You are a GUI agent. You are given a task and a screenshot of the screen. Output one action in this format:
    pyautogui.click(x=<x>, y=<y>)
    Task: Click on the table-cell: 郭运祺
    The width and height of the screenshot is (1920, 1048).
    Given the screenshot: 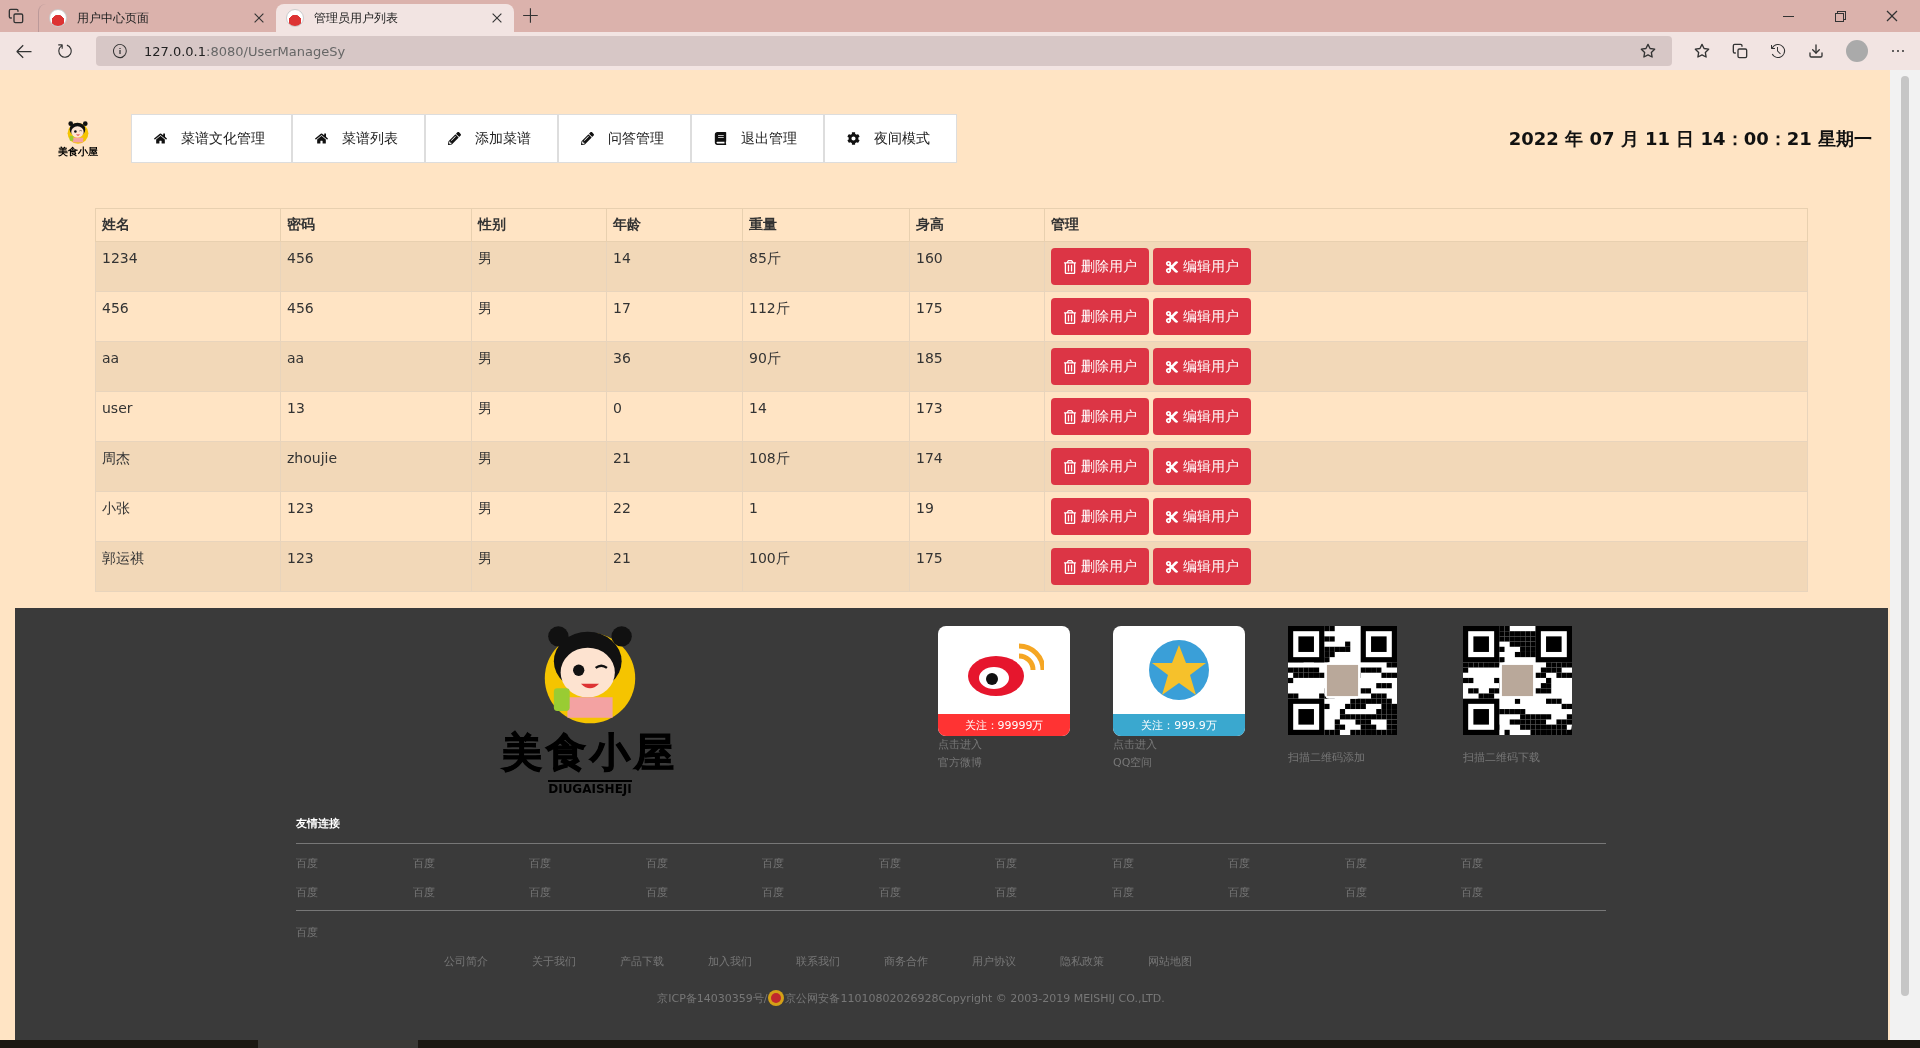 What is the action you would take?
    pyautogui.click(x=188, y=566)
    